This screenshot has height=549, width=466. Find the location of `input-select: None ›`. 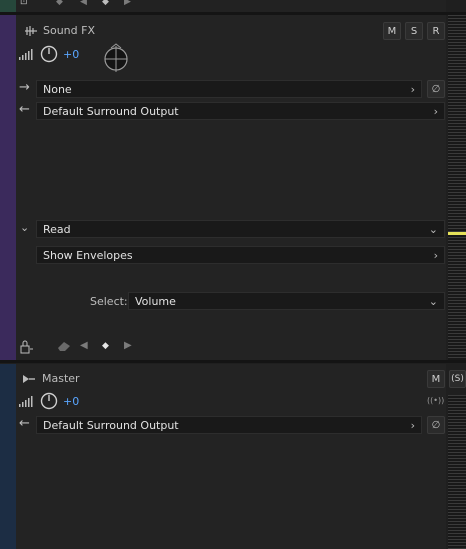

input-select: None › is located at coordinates (229, 89).